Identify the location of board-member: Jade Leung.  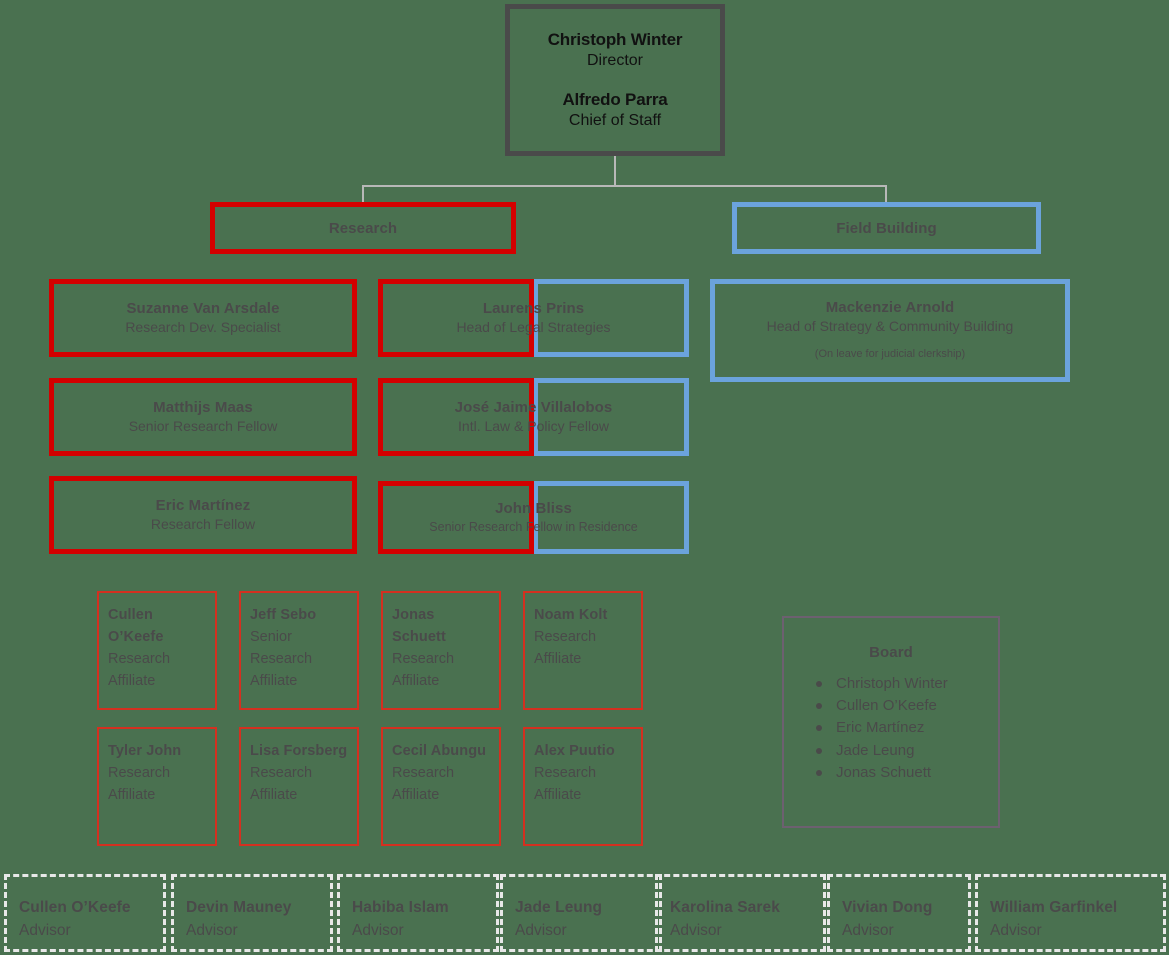
(907, 751).